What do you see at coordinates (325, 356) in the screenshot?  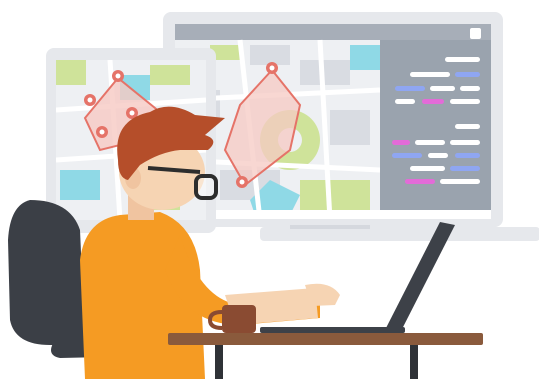 I see `desk` at bounding box center [325, 356].